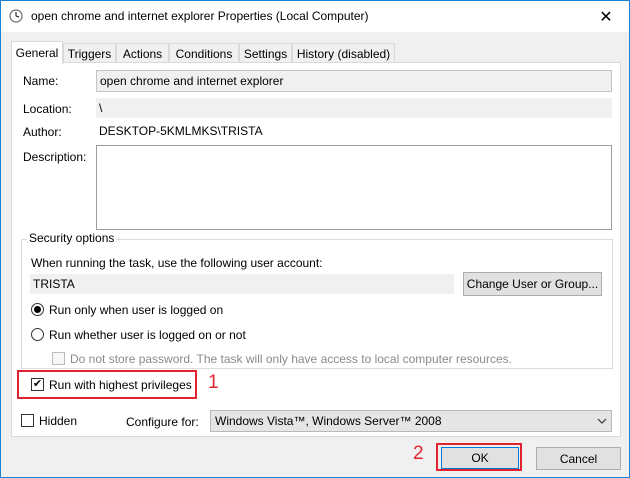 The width and height of the screenshot is (630, 478). I want to click on configure-for-value: Windows Vista™, Windows Server™ 2008, so click(328, 421).